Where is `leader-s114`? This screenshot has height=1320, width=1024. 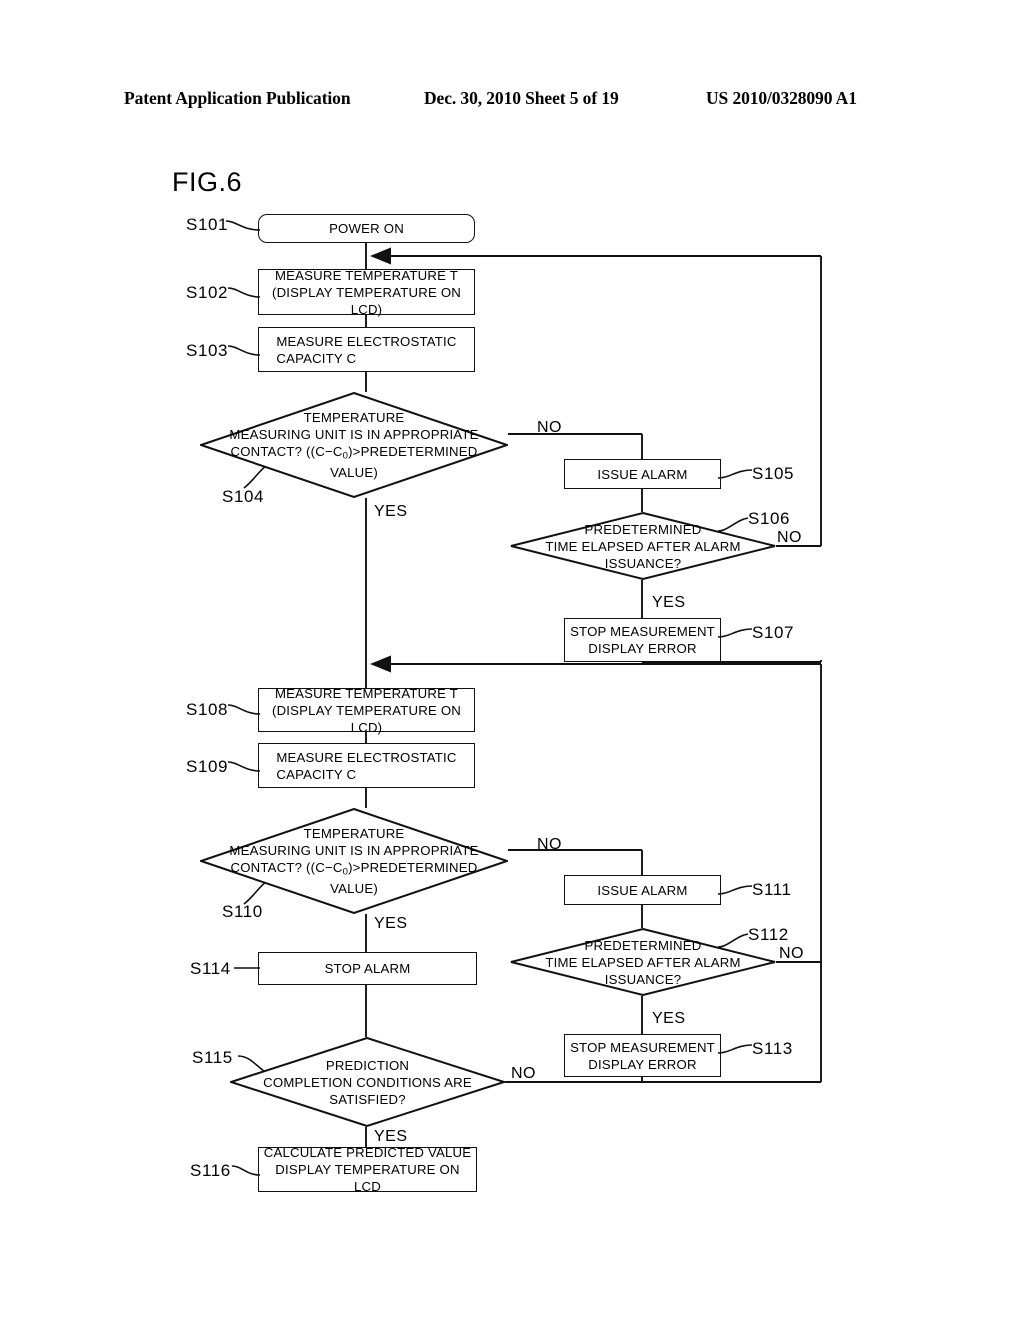
leader-s114 is located at coordinates (247, 968).